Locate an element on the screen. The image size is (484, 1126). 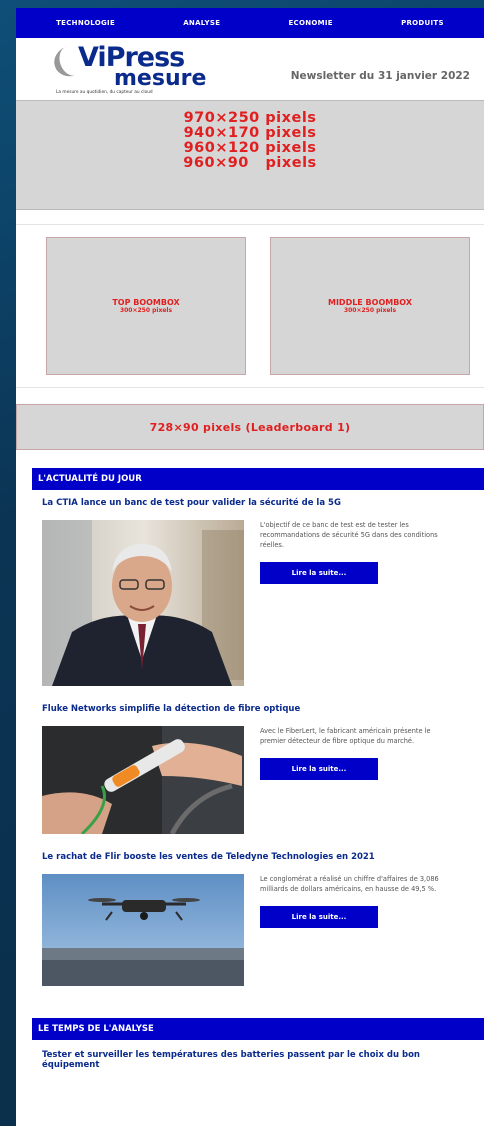
logo-vi: Vi is located at coordinates (92, 57).